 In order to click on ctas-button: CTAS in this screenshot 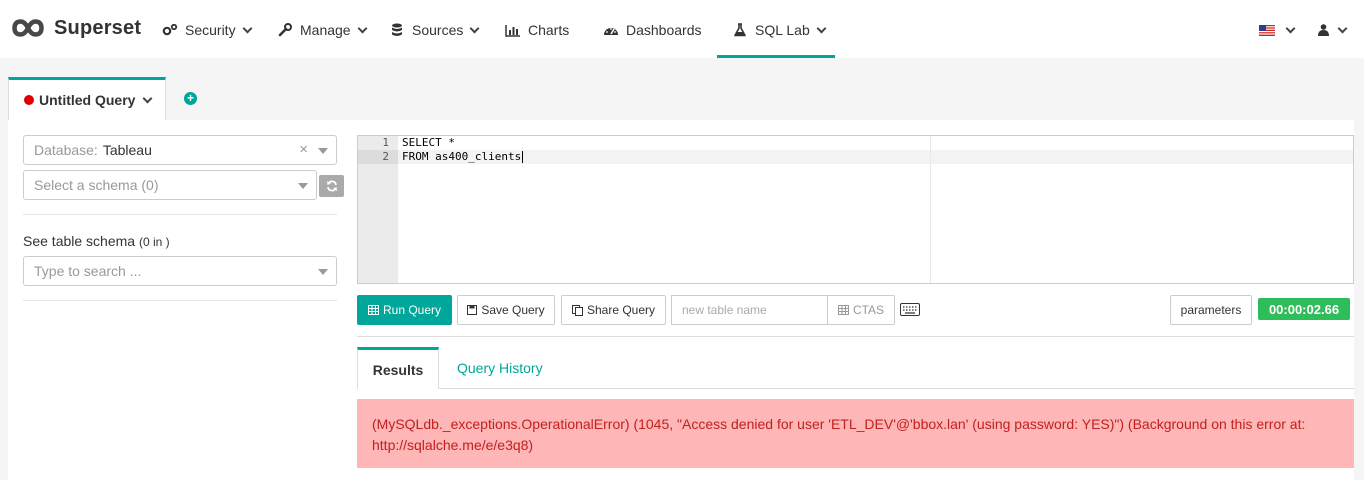, I will do `click(861, 310)`.